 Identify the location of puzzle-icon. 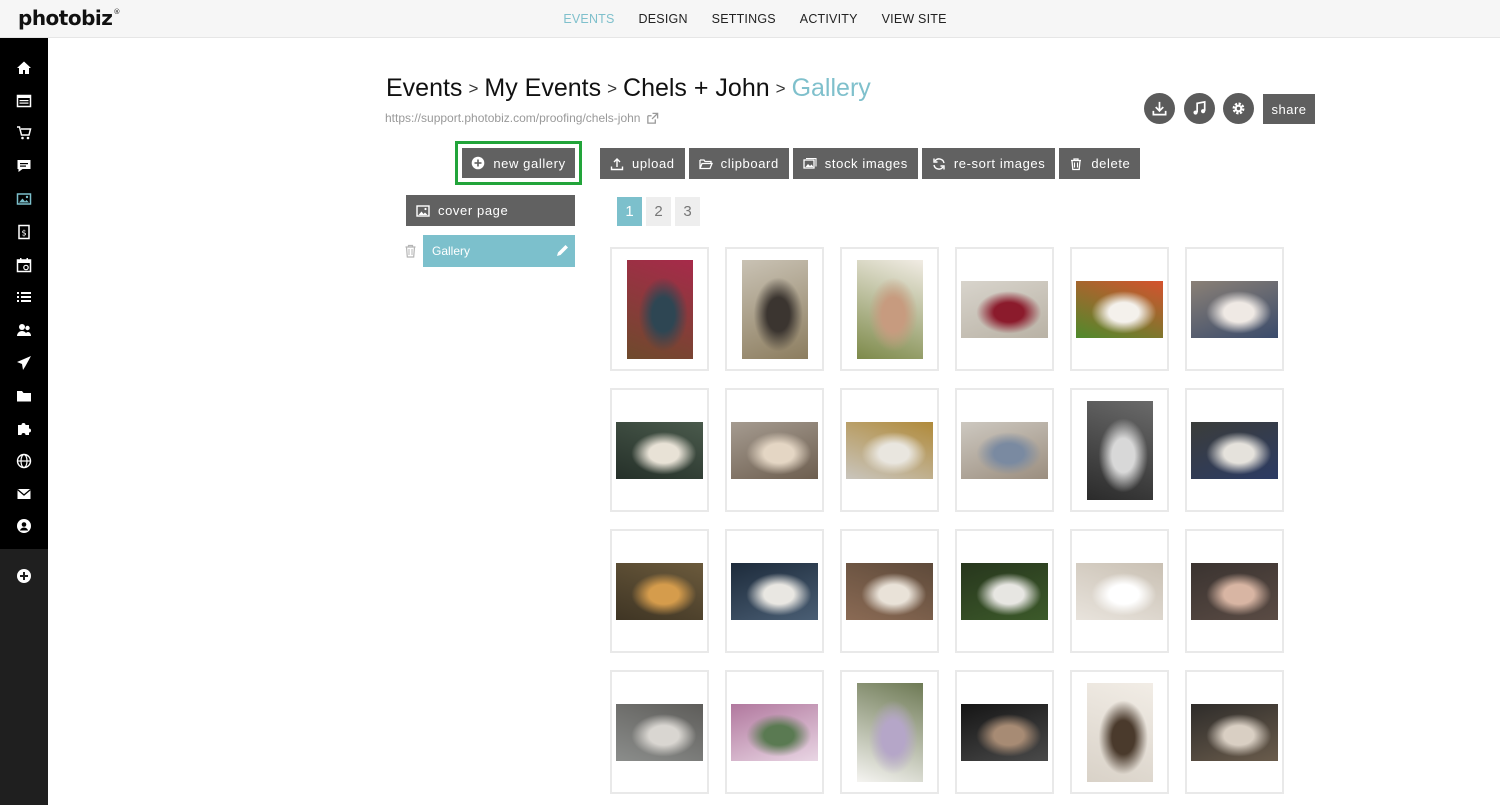
(24, 428).